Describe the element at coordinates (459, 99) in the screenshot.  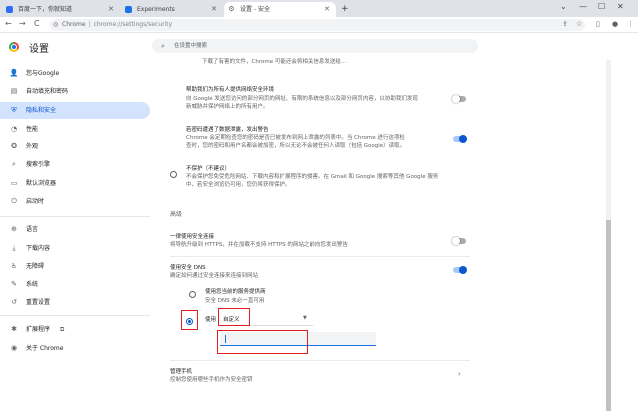
I see `help-secure-toggle` at that location.